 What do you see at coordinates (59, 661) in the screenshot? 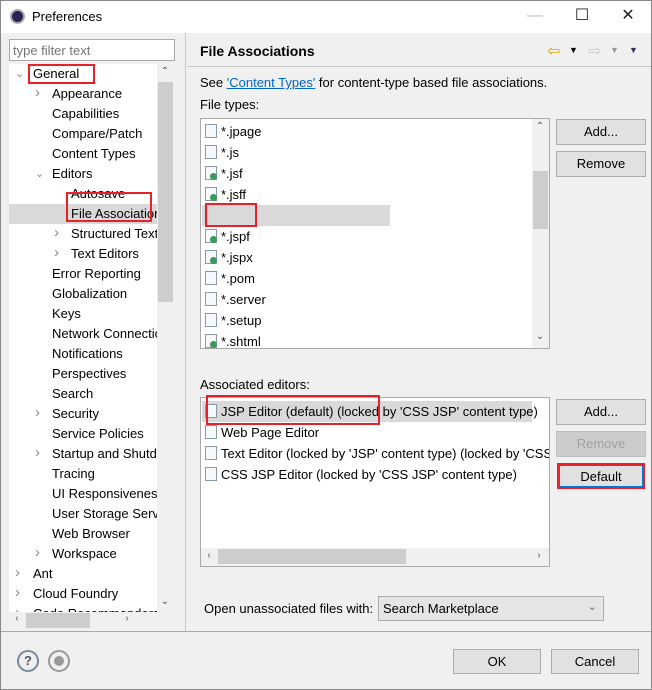
I see `record-icon` at bounding box center [59, 661].